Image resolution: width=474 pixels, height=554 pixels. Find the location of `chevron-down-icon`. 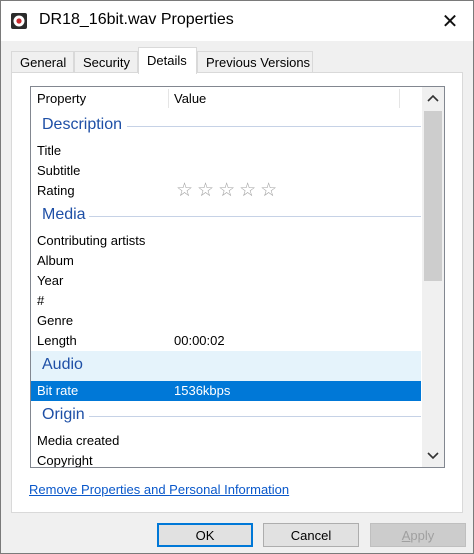

chevron-down-icon is located at coordinates (433, 456).